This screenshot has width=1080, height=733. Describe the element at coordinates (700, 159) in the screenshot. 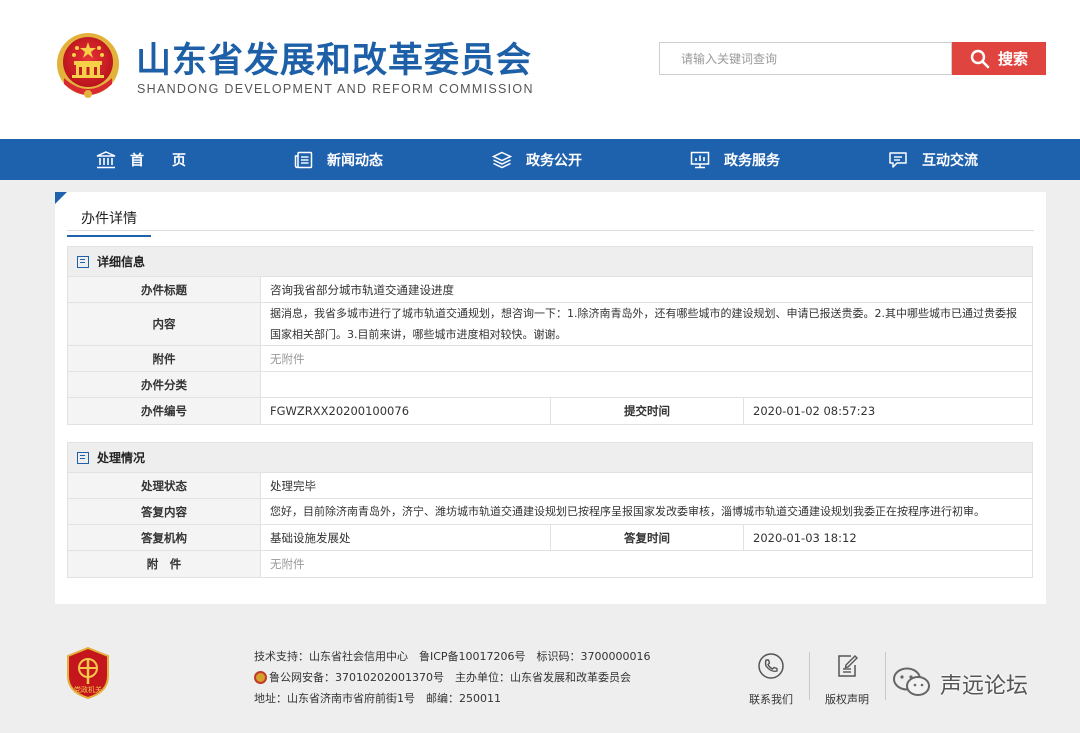

I see `monitor-chart-icon` at that location.